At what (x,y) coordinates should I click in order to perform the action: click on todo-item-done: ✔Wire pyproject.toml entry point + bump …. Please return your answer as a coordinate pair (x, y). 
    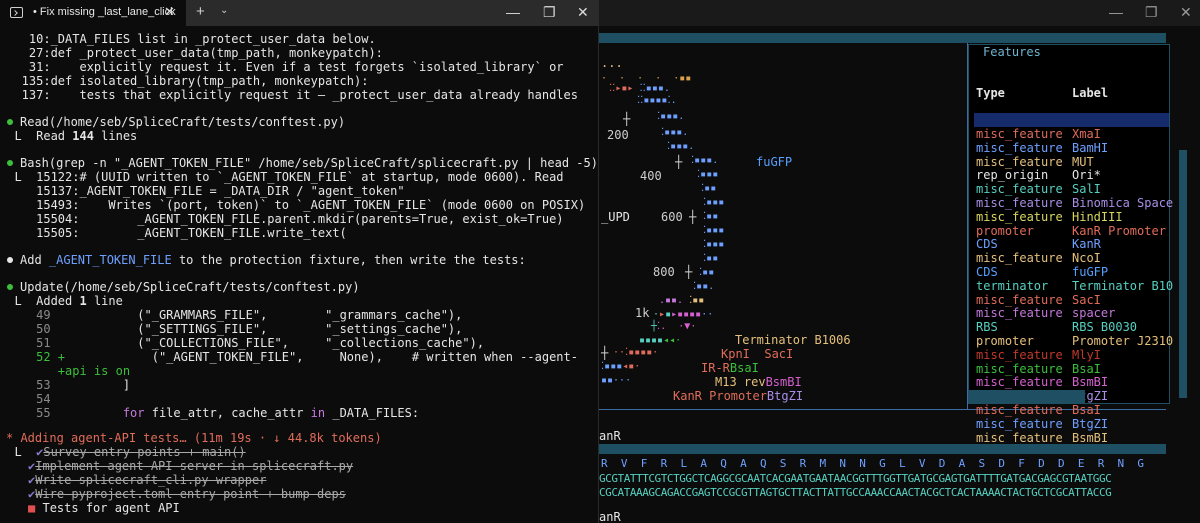
    Looking at the image, I should click on (187, 494).